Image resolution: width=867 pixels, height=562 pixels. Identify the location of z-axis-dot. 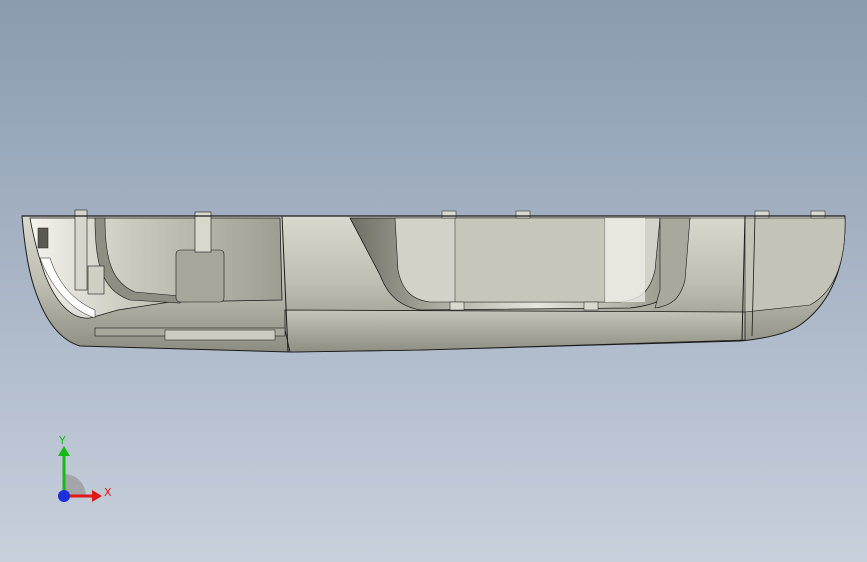
(64, 496).